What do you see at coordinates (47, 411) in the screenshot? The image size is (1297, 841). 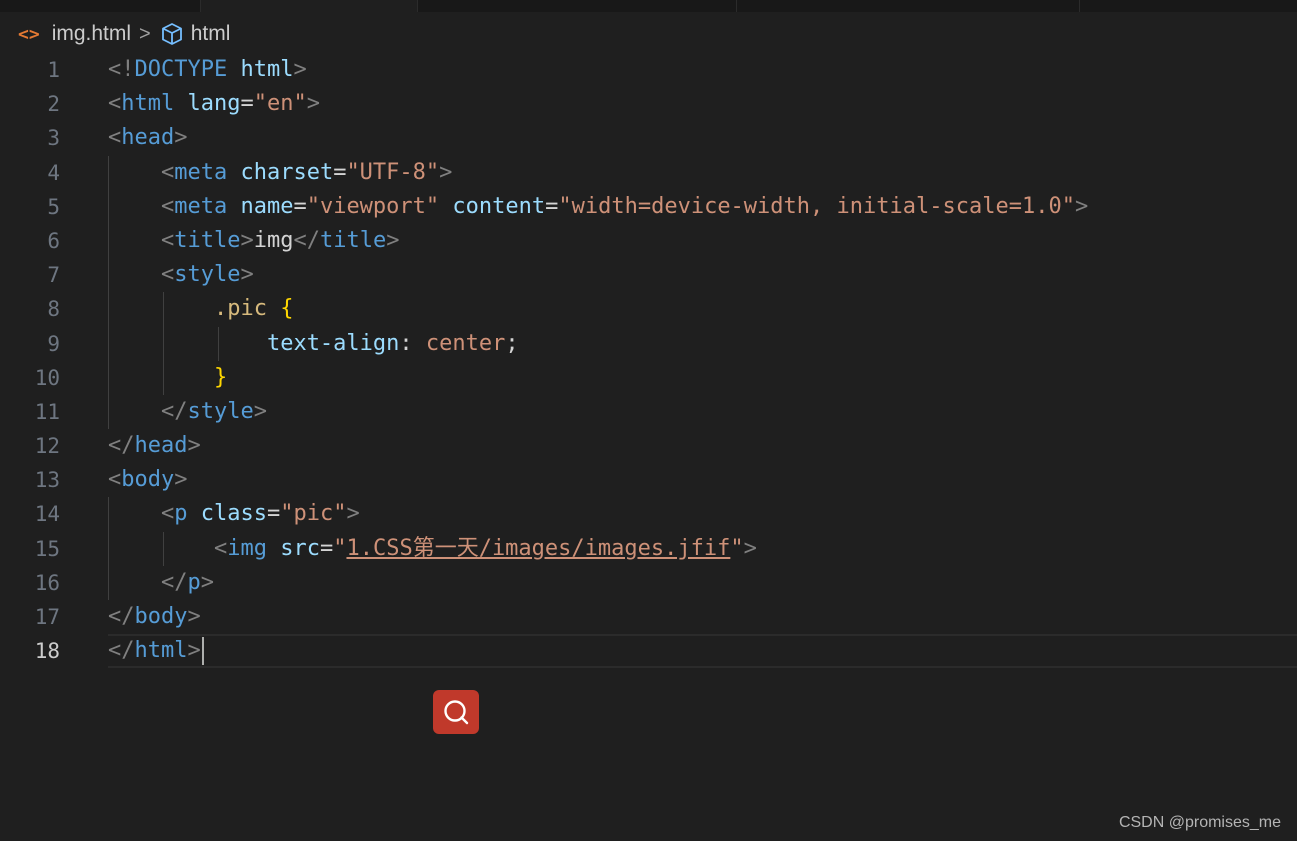 I see `line-number: 11` at bounding box center [47, 411].